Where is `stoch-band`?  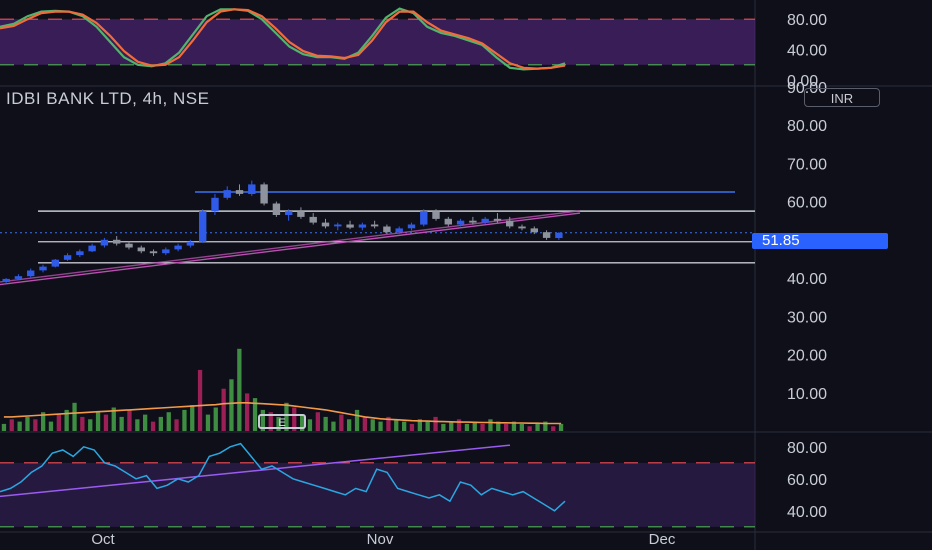
stoch-band is located at coordinates (377, 42).